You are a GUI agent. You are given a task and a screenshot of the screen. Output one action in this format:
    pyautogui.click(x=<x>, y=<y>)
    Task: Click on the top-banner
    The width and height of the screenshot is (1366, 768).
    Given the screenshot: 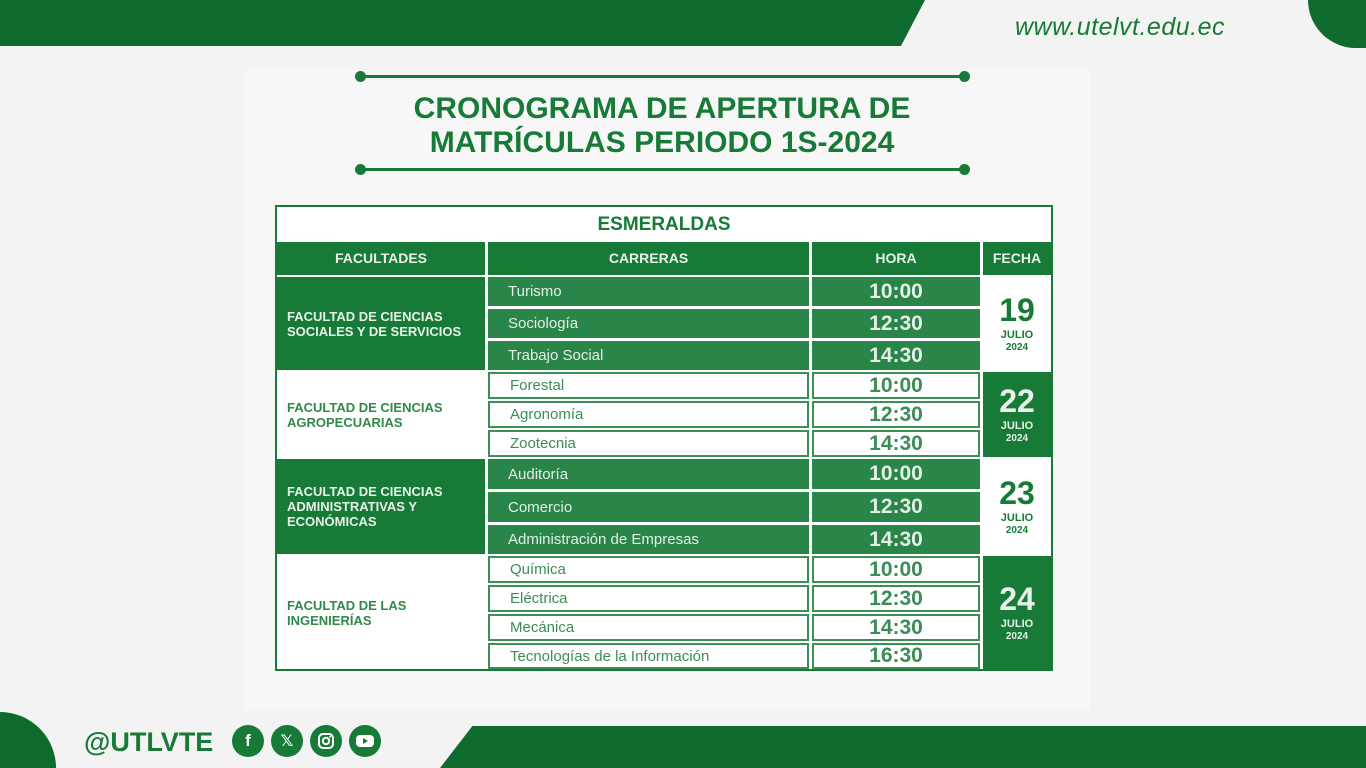 What is the action you would take?
    pyautogui.click(x=462, y=23)
    